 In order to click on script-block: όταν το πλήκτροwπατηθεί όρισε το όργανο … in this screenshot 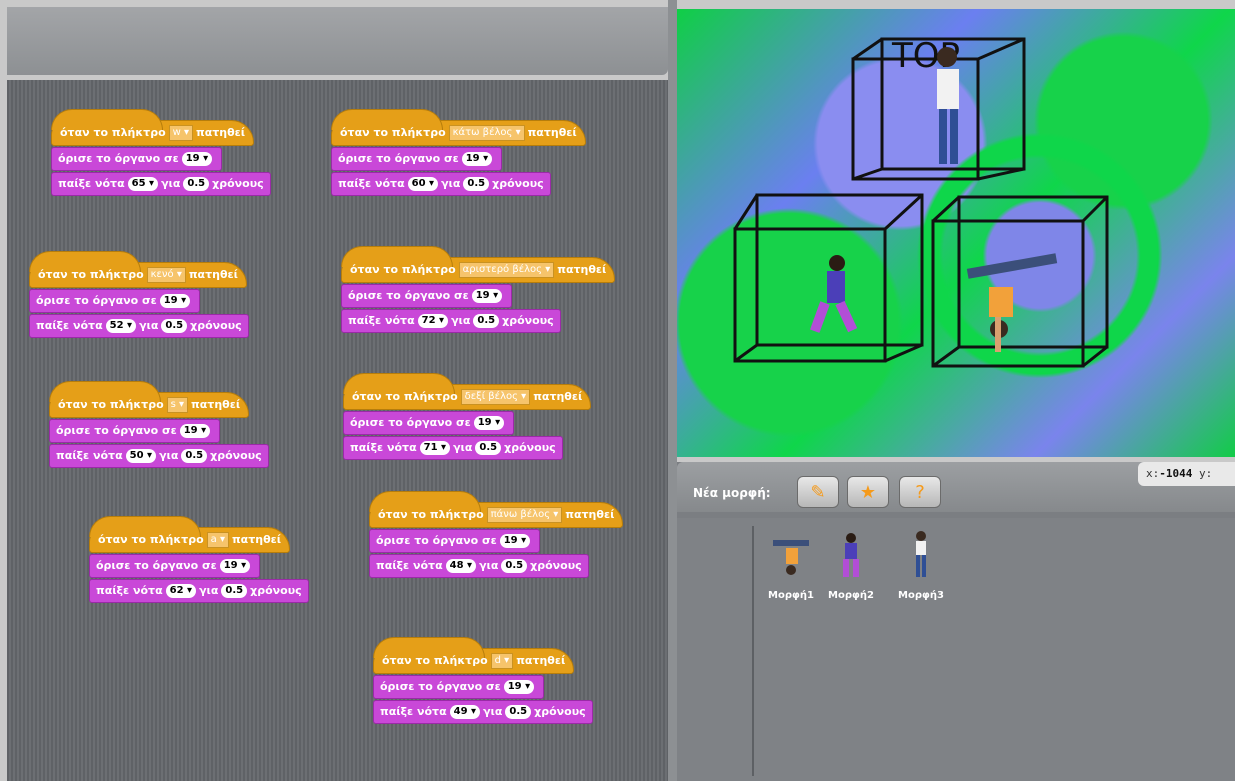, I will do `click(161, 152)`.